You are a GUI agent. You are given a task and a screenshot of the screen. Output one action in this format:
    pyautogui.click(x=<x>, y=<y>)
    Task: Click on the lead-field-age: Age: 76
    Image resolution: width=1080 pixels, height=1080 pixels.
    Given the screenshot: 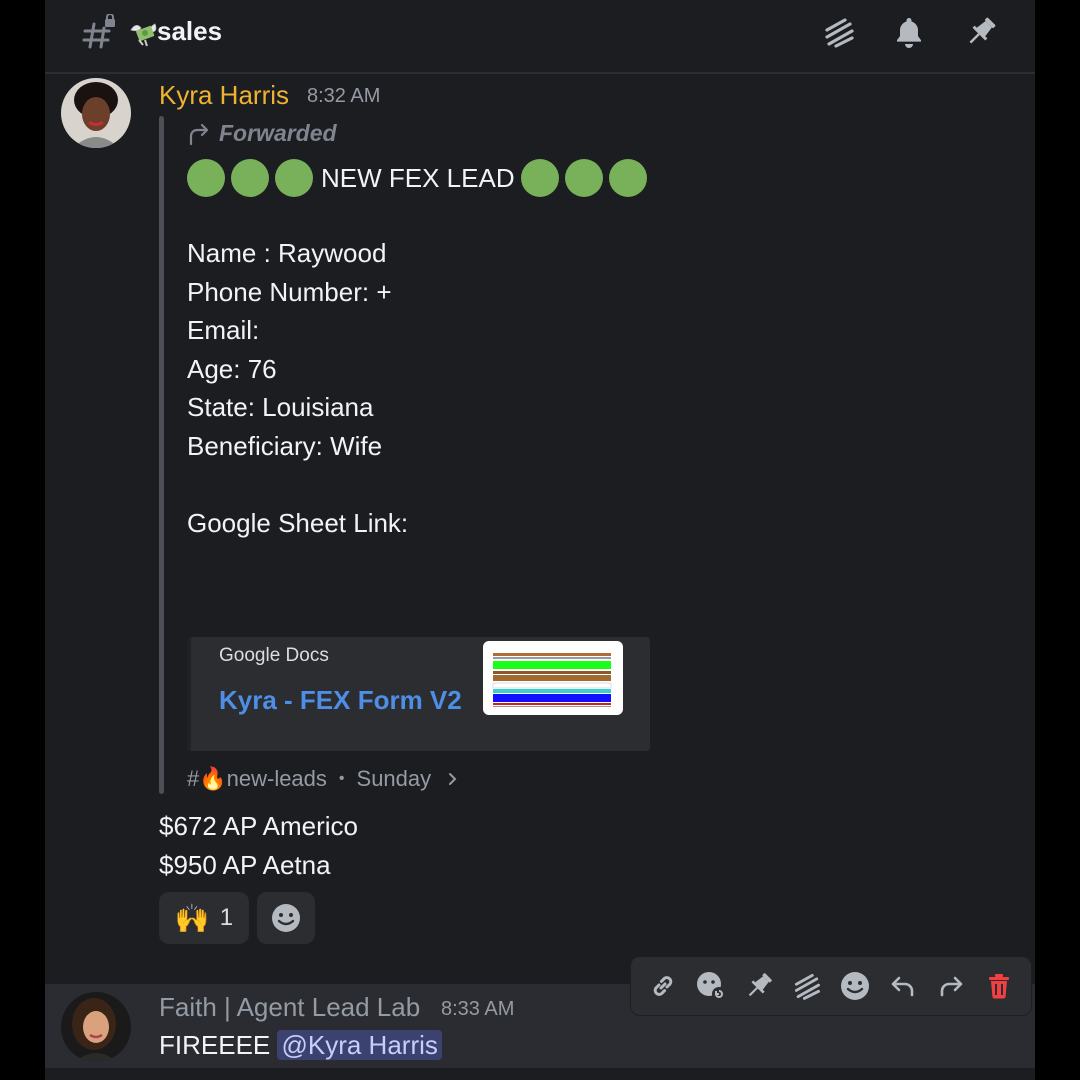 What is the action you would take?
    pyautogui.click(x=232, y=369)
    